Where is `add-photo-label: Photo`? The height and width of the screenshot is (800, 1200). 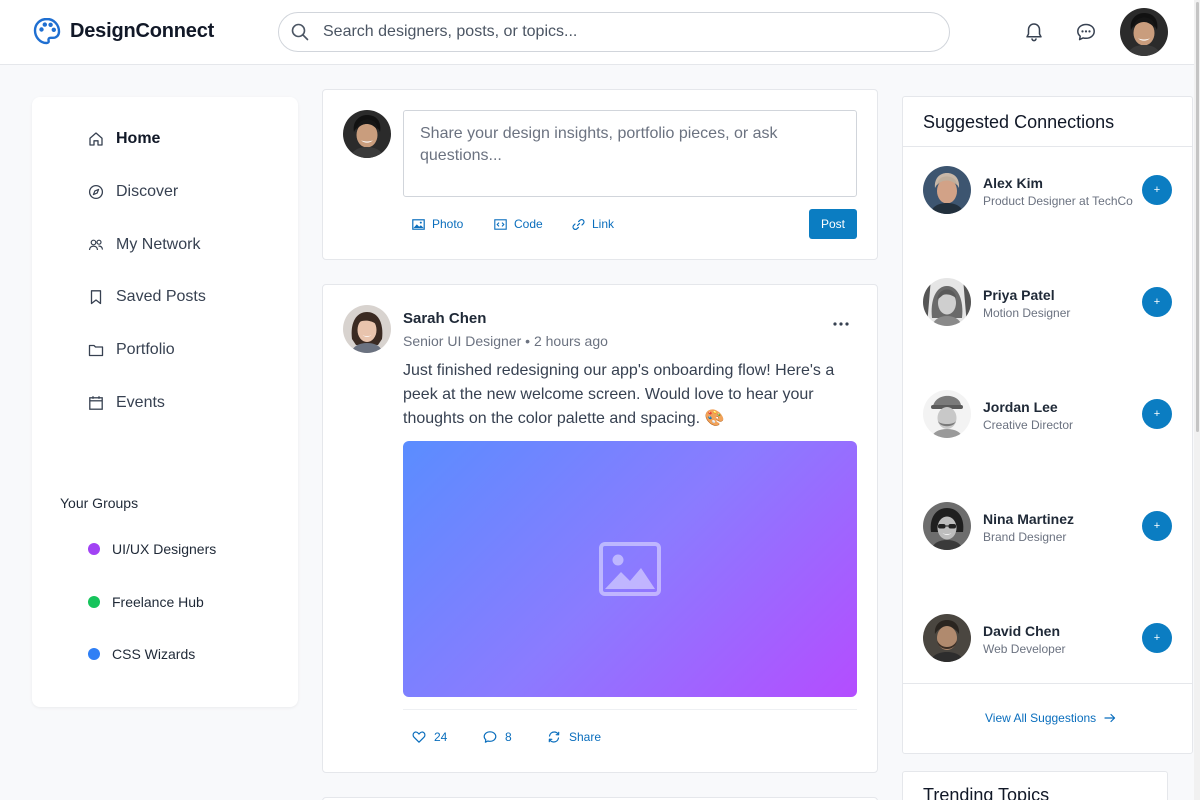
add-photo-label: Photo is located at coordinates (448, 224).